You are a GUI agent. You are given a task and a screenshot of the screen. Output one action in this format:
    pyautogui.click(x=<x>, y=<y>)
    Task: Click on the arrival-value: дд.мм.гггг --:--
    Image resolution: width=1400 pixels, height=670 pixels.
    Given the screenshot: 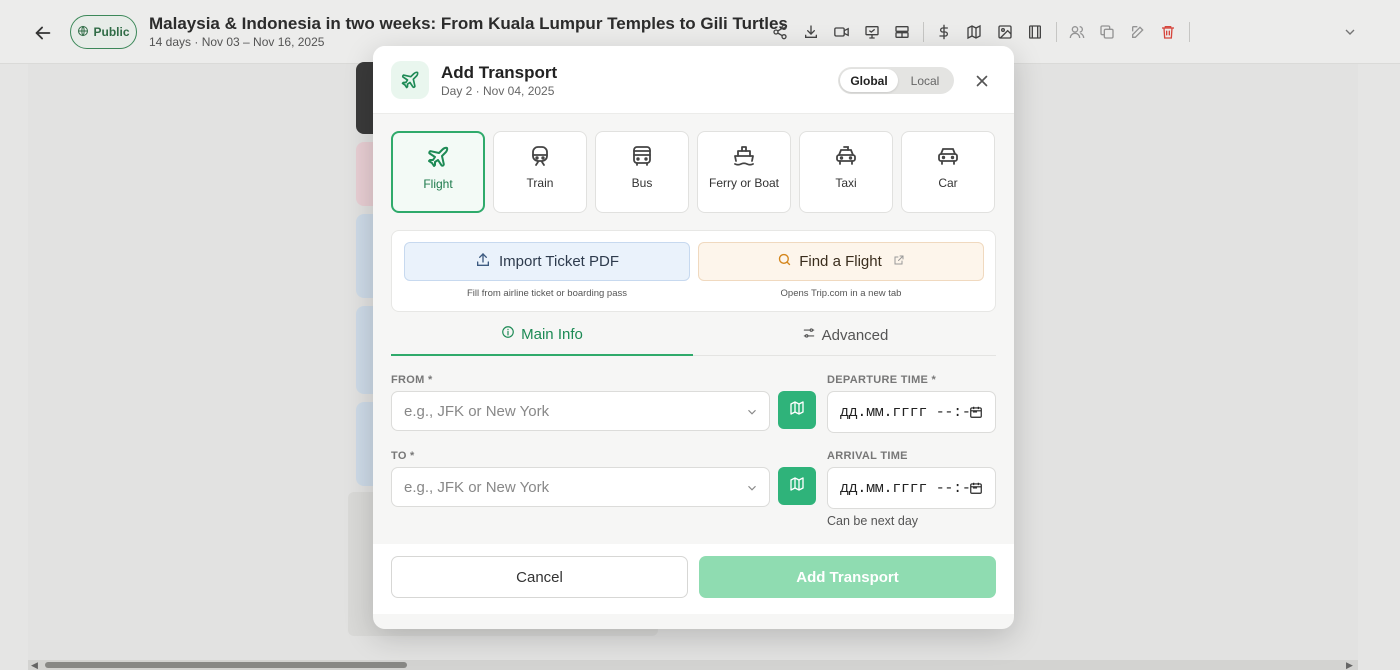 What is the action you would take?
    pyautogui.click(x=910, y=488)
    